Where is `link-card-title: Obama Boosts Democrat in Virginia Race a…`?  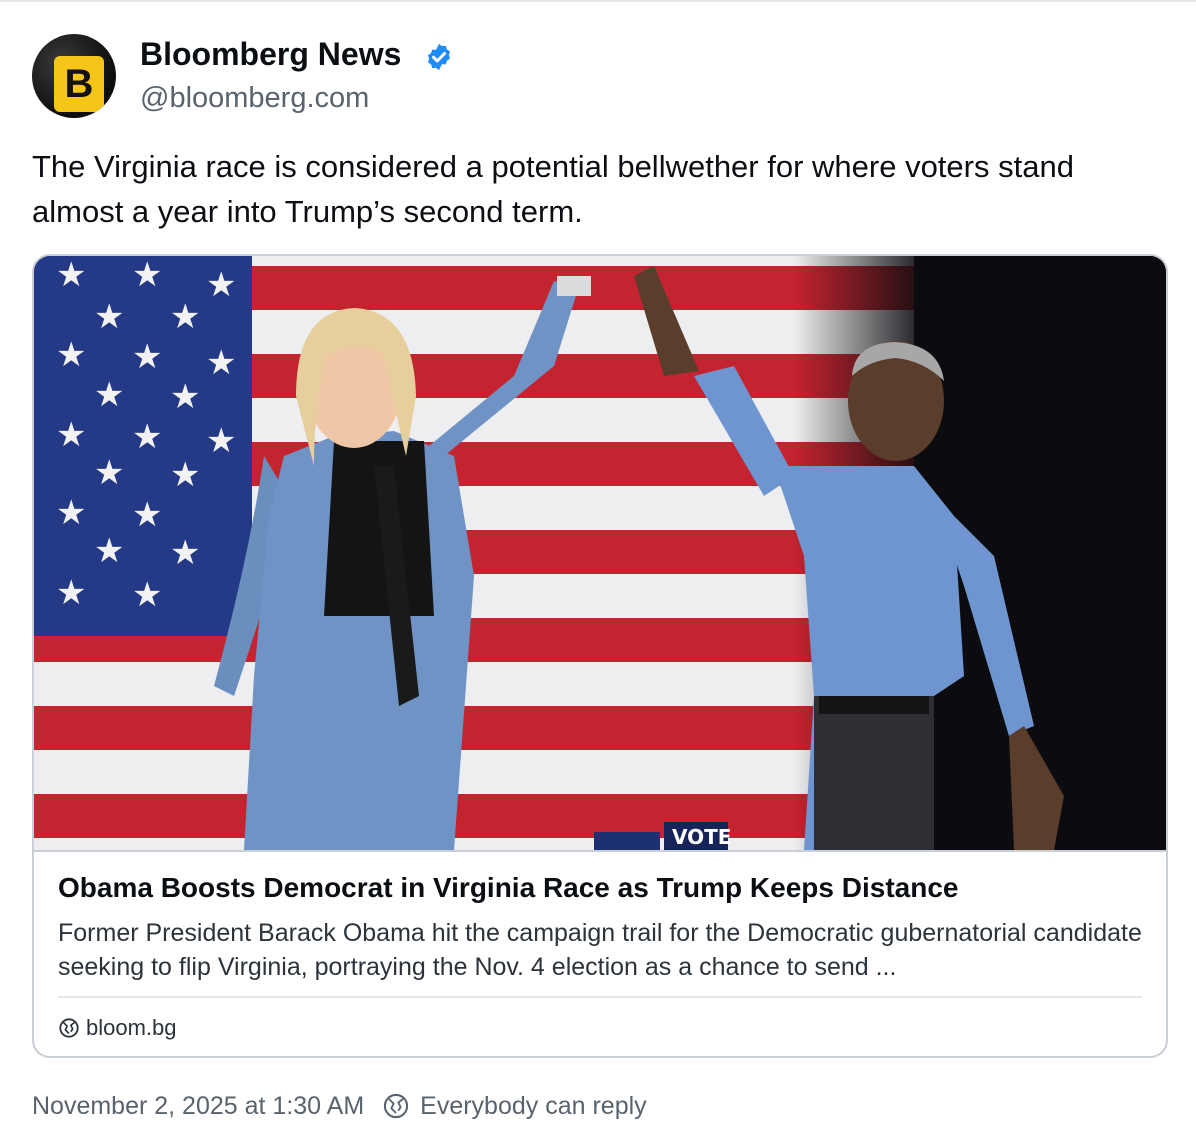
link-card-title: Obama Boosts Democrat in Virginia Race a… is located at coordinates (603, 888).